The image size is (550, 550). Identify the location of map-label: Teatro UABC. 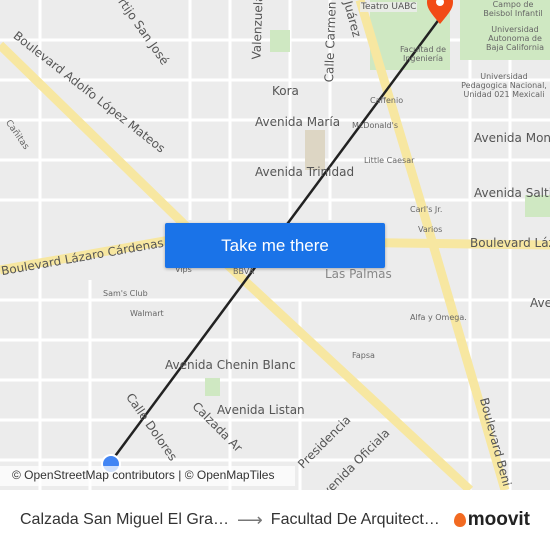
(389, 7).